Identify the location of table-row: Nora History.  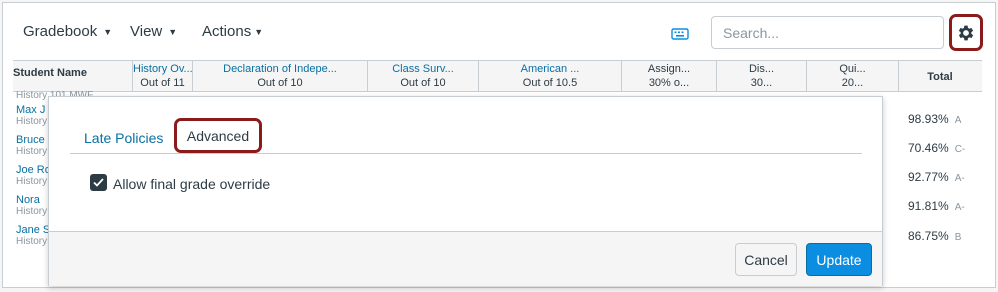
(31, 206).